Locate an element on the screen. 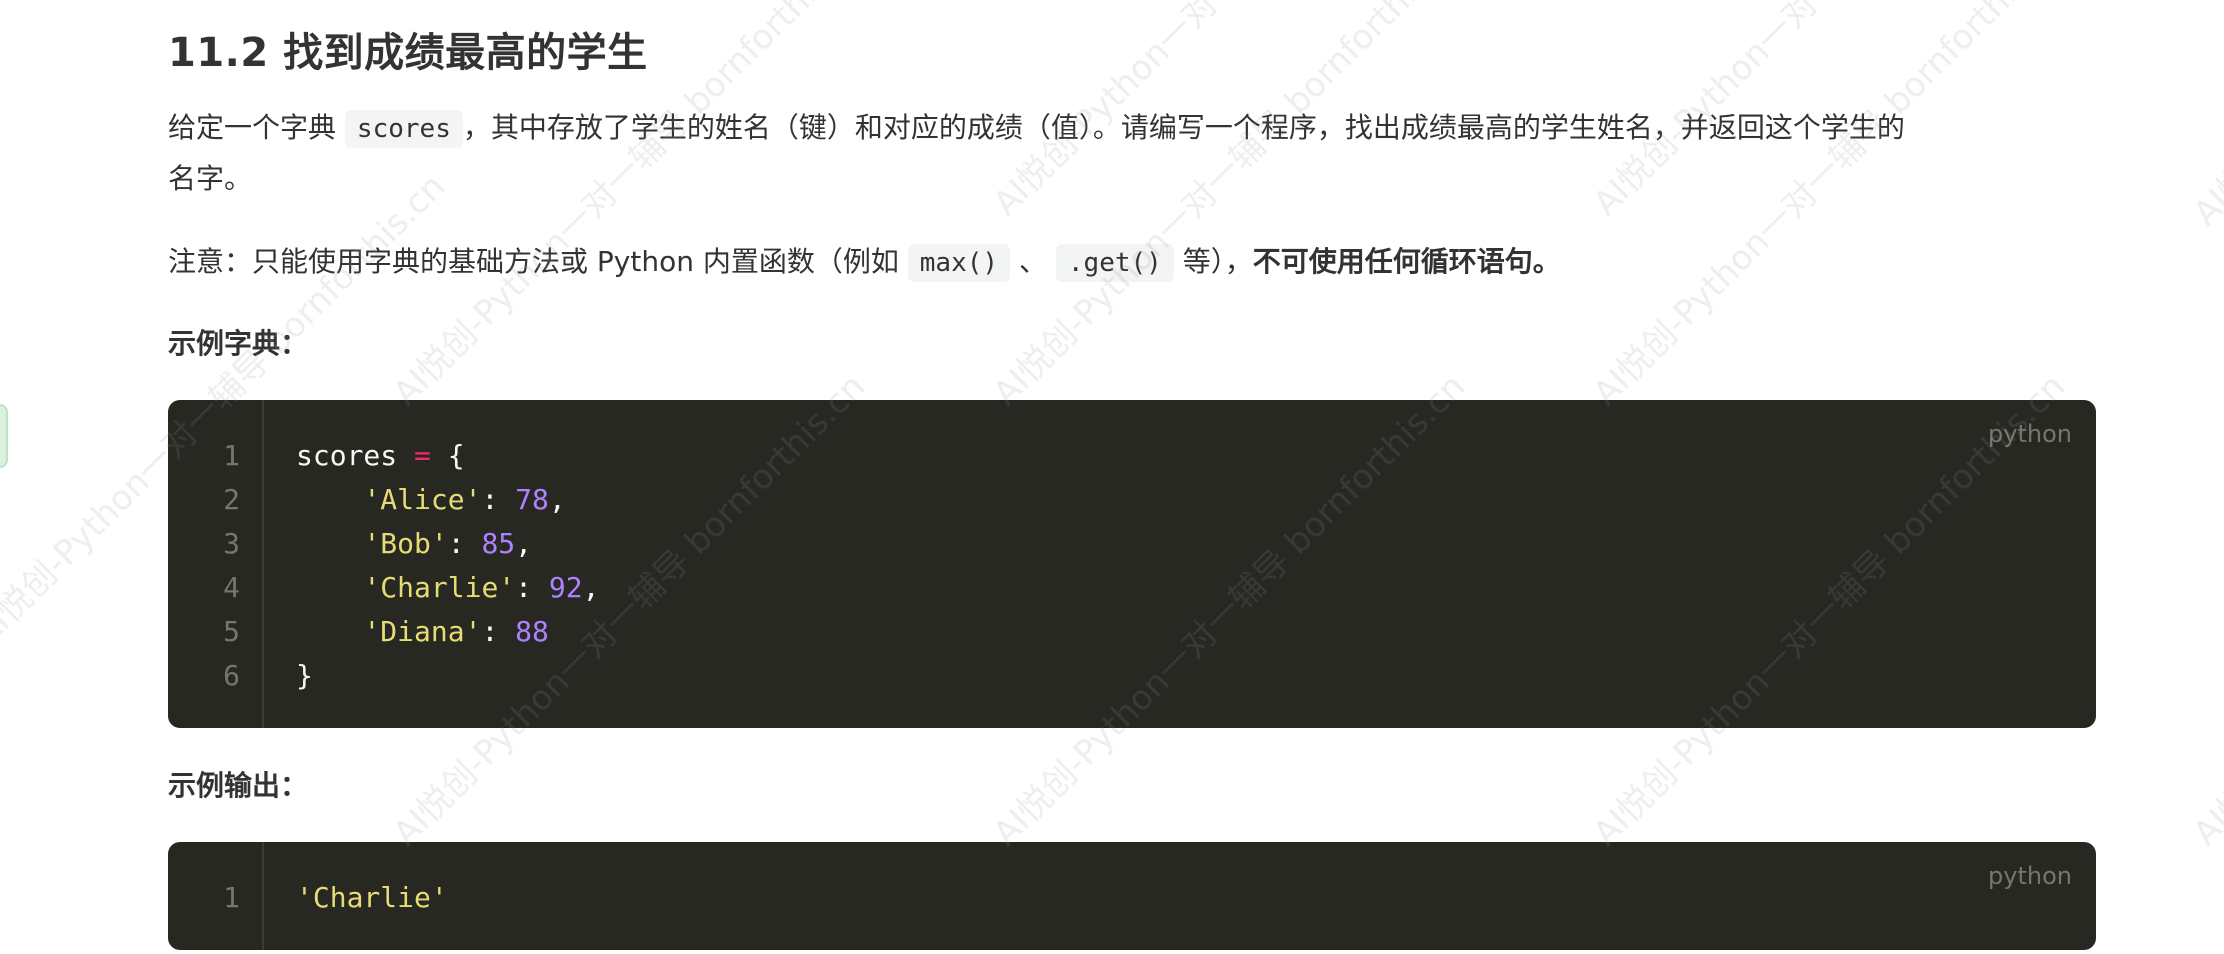  code-text: scores = { is located at coordinates (380, 456).